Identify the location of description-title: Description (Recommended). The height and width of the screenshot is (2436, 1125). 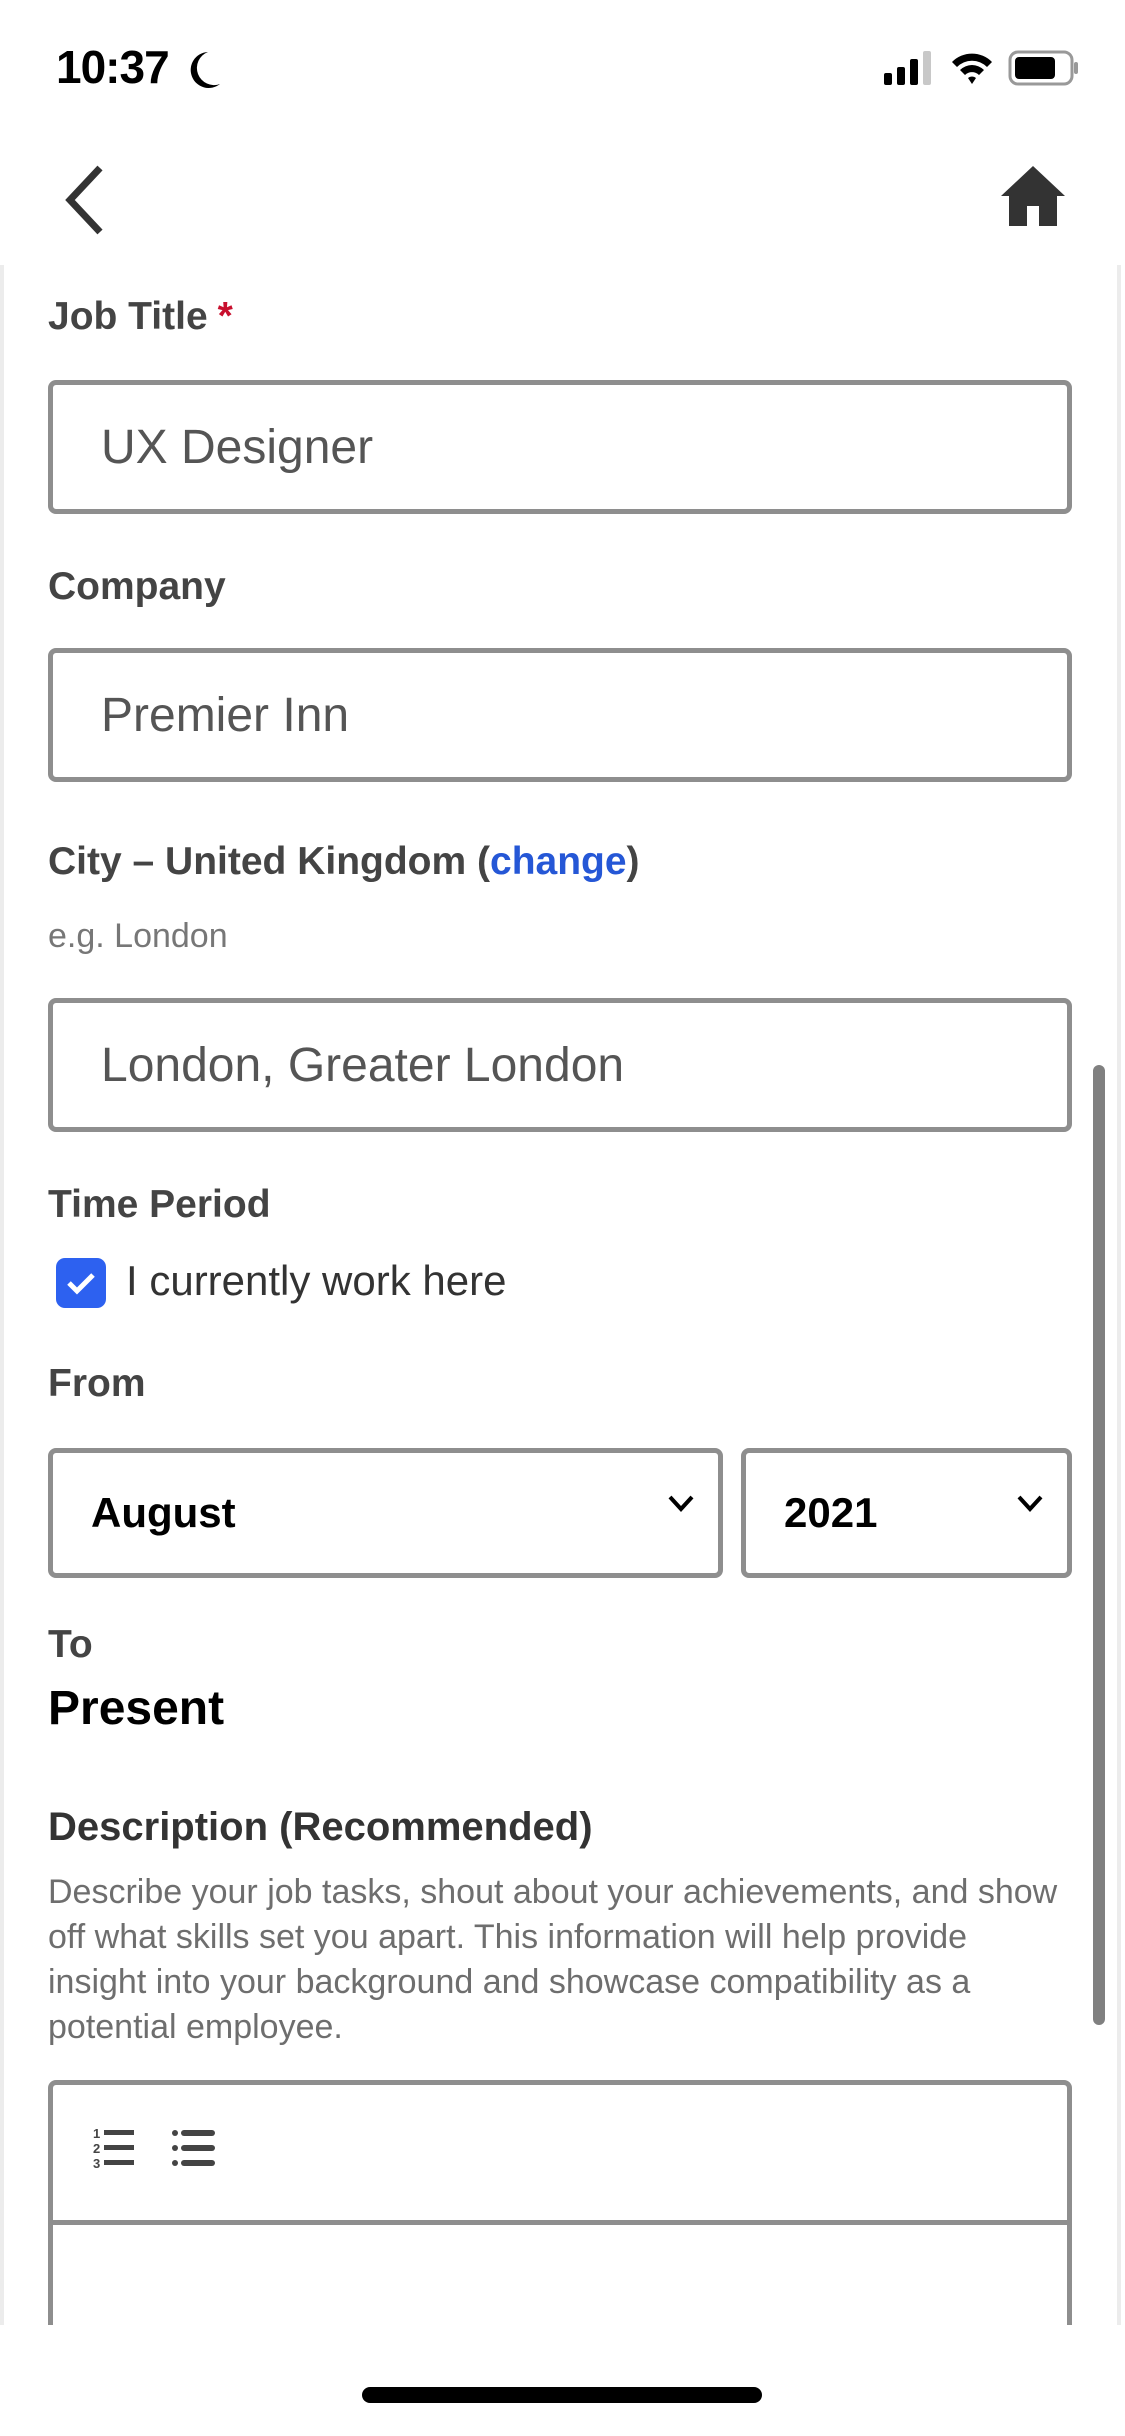
(320, 1827).